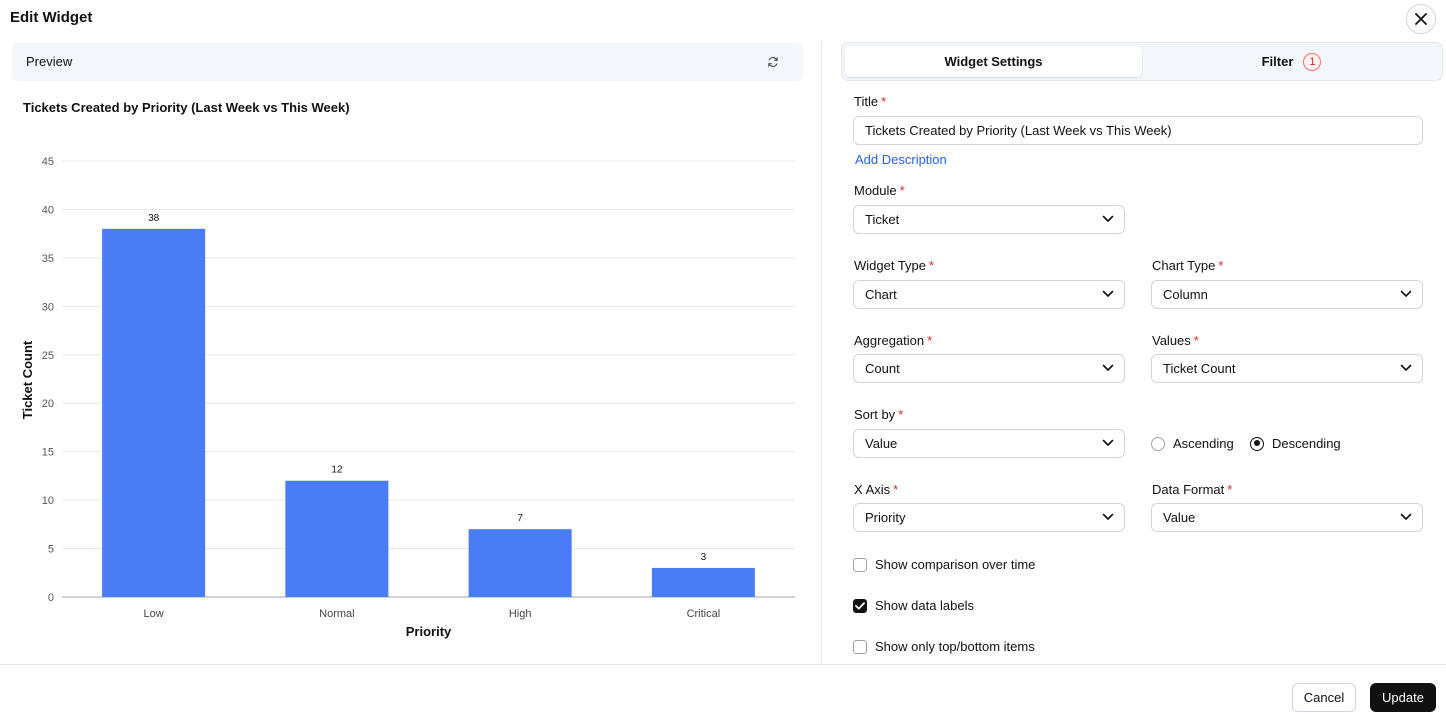  I want to click on refresh-icon, so click(773, 62).